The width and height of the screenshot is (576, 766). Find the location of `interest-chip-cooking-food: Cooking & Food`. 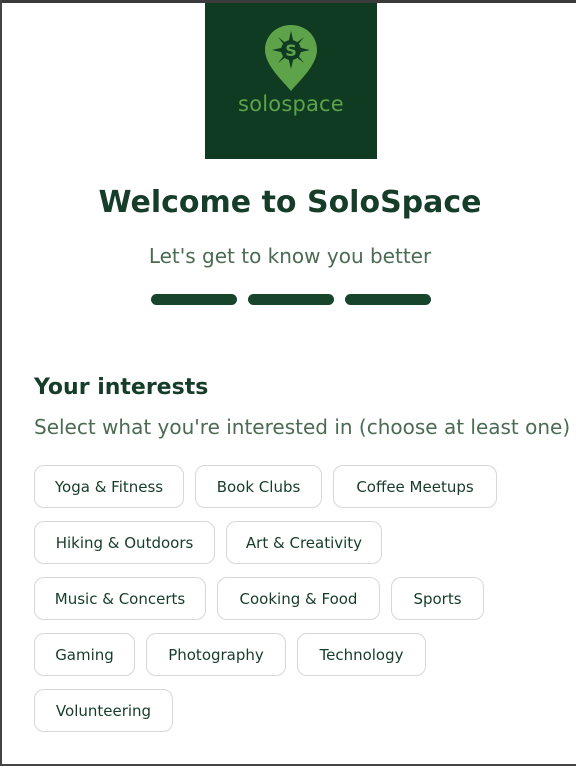

interest-chip-cooking-food: Cooking & Food is located at coordinates (298, 598).